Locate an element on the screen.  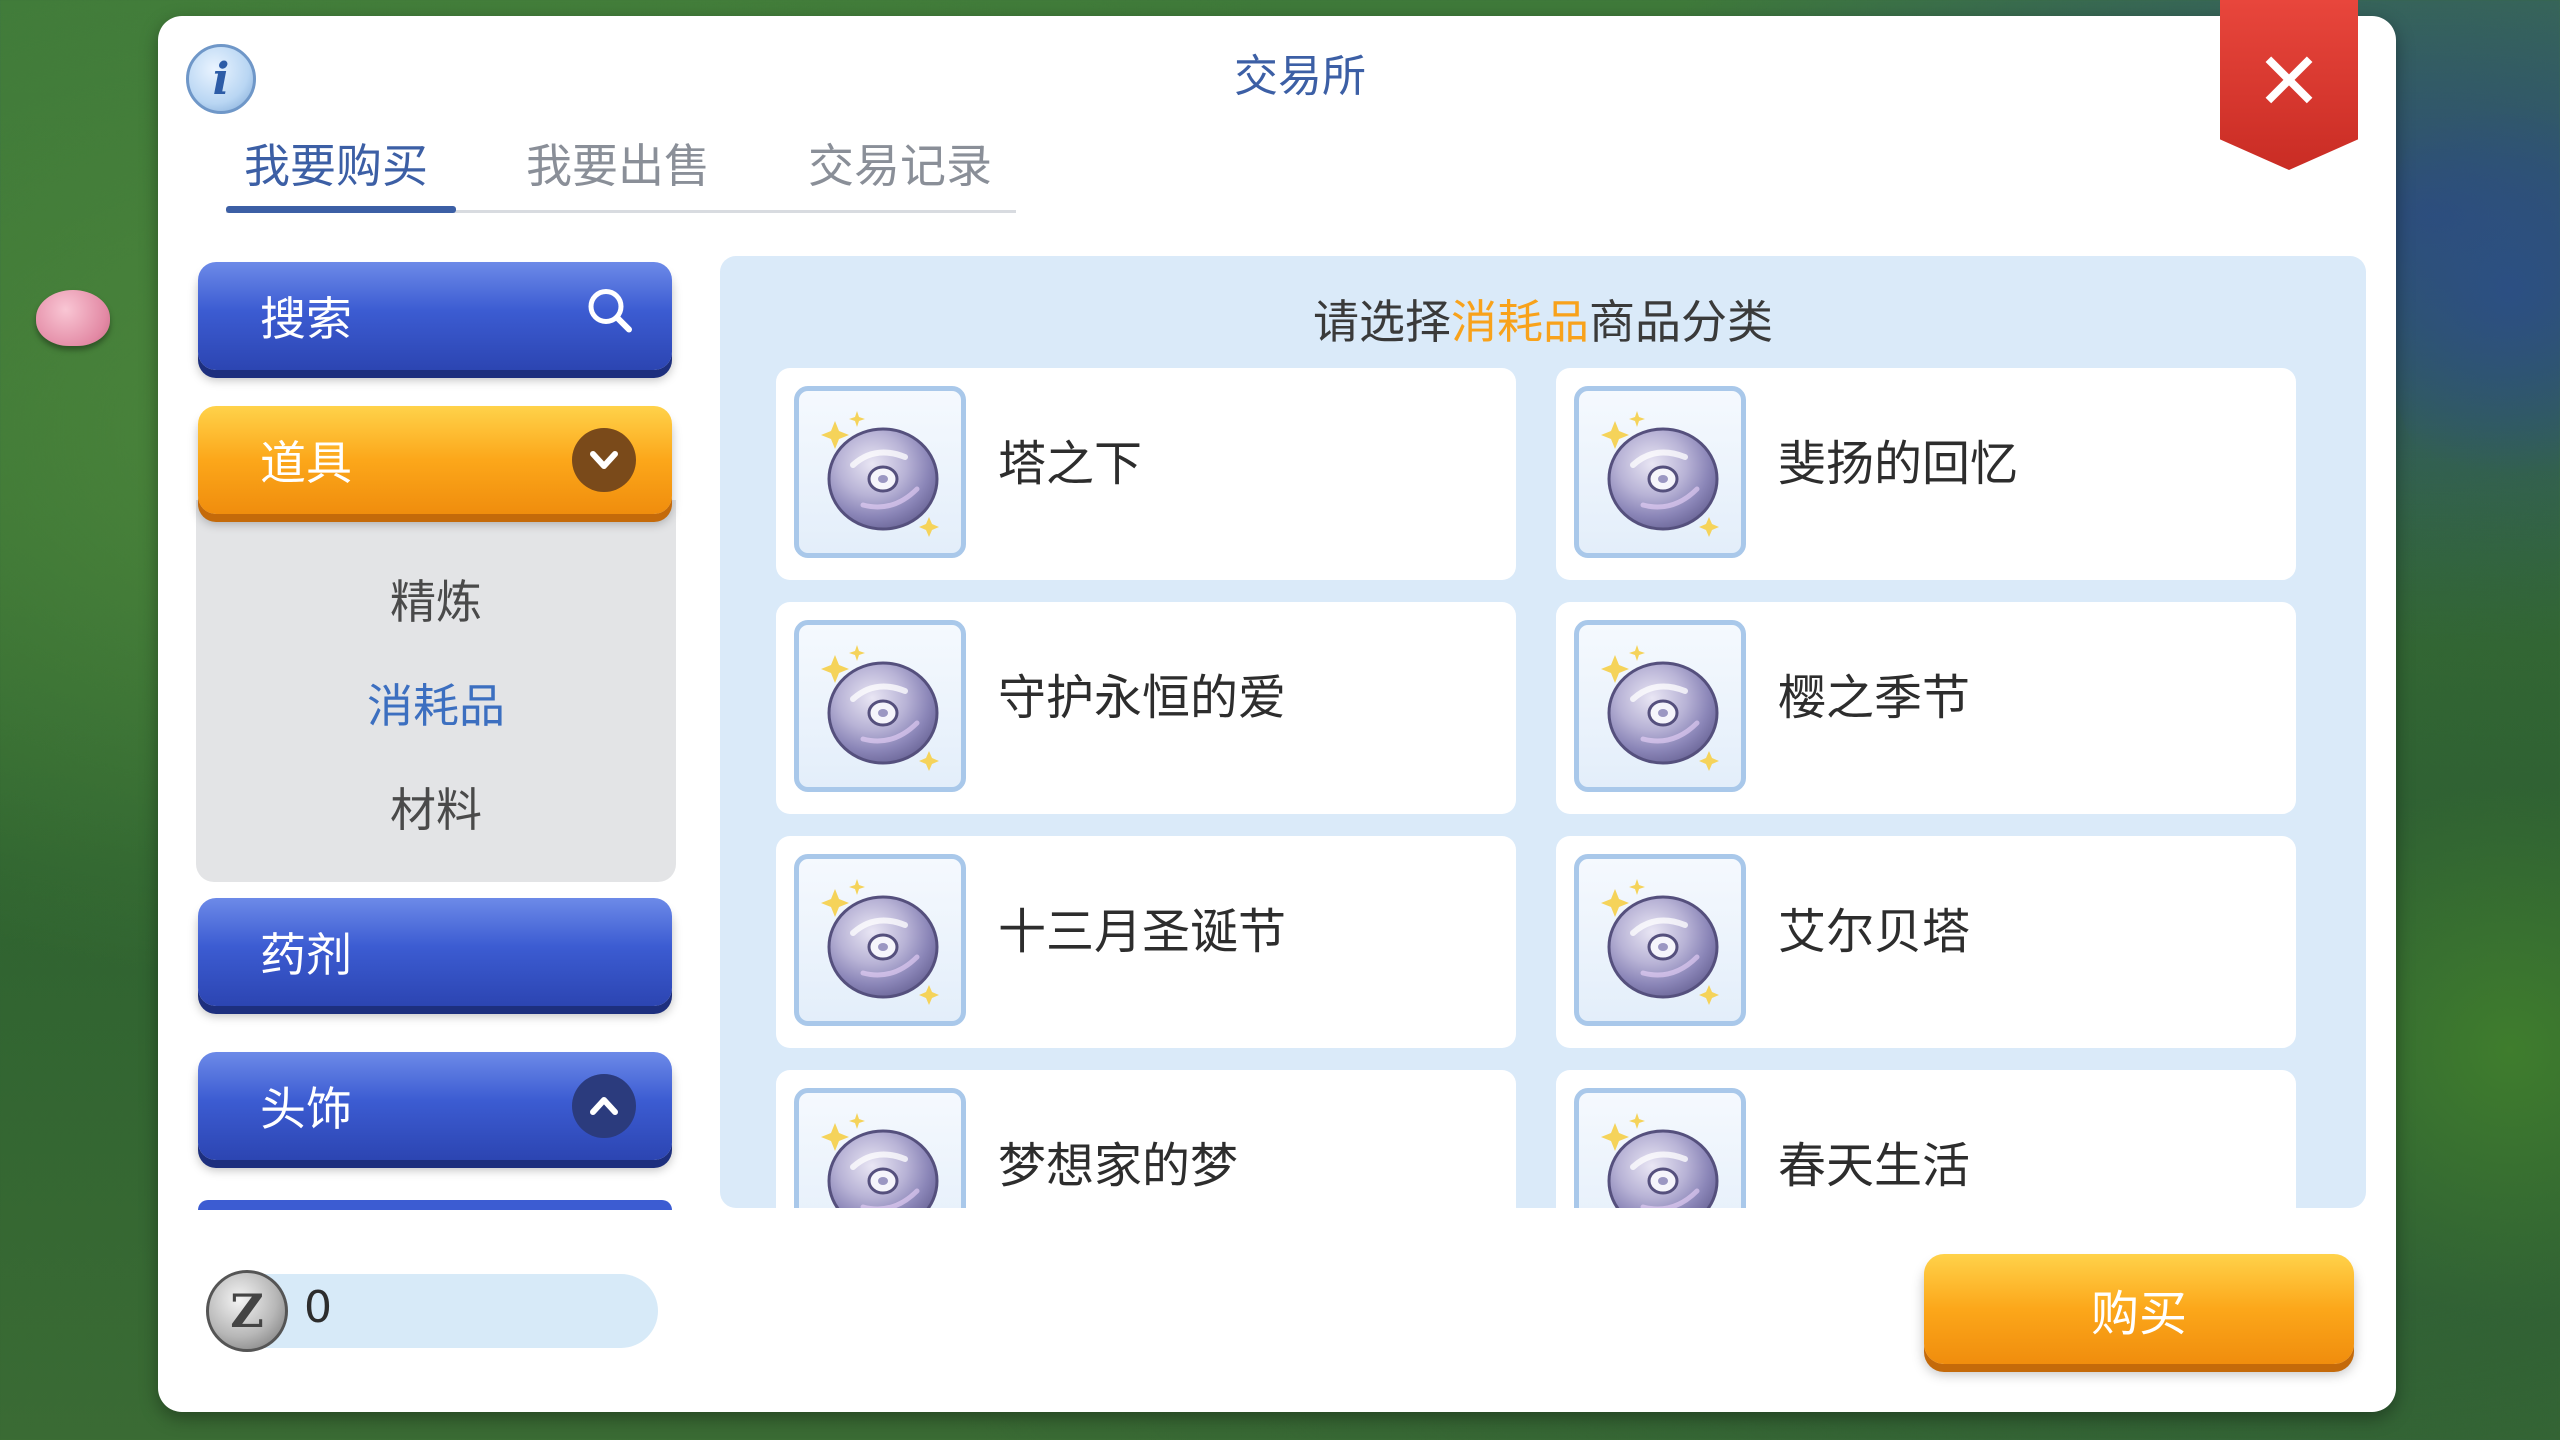
item-card: 梦想家的梦 is located at coordinates (1146, 1139).